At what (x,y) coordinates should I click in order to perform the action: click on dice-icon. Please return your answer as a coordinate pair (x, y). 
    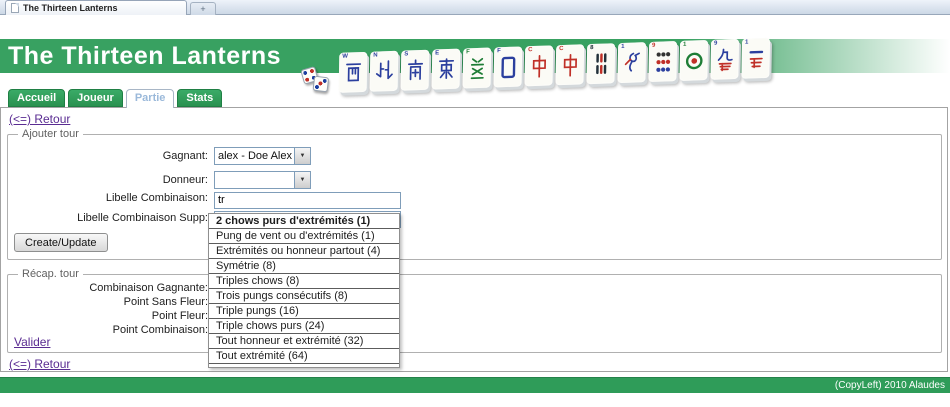
    Looking at the image, I should click on (317, 84).